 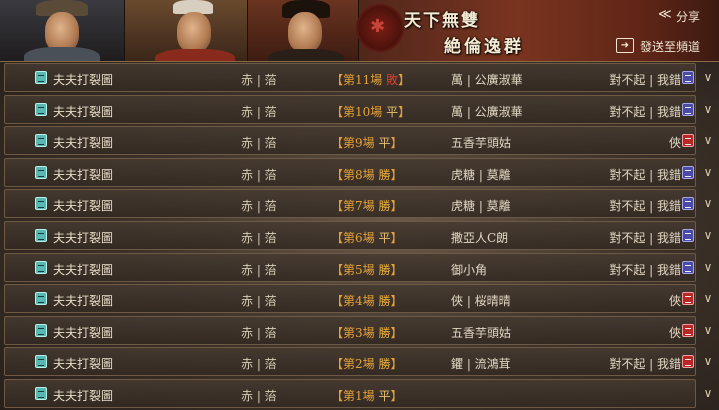 What do you see at coordinates (370, 111) in the screenshot?
I see `match-number: 【第10場 平】` at bounding box center [370, 111].